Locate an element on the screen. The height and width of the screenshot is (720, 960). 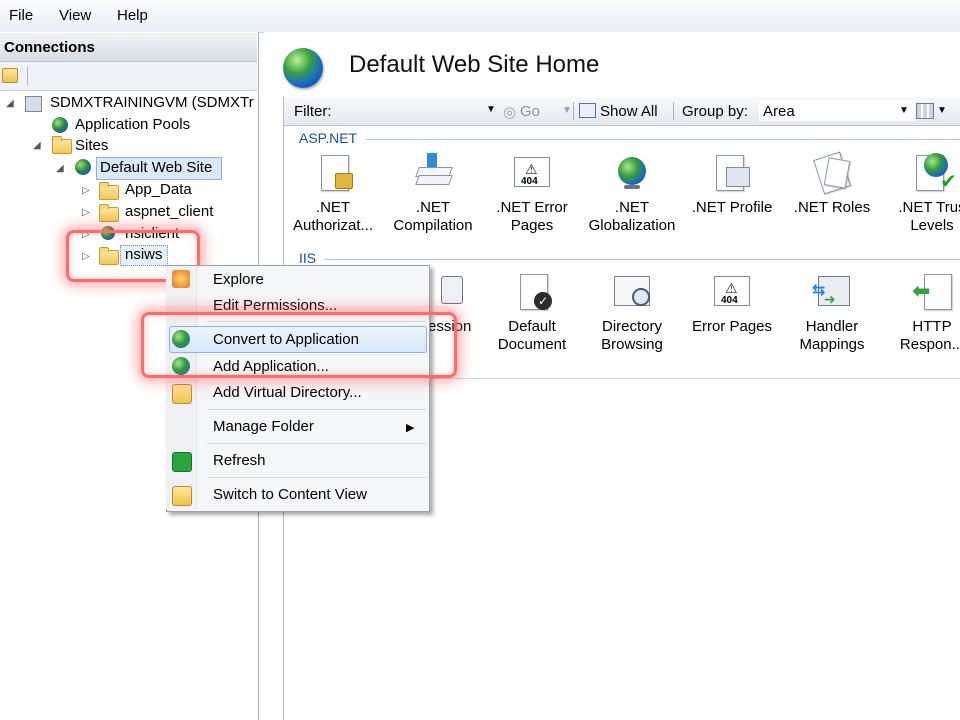
feature-net-roles: .NET Roles is located at coordinates (832, 184).